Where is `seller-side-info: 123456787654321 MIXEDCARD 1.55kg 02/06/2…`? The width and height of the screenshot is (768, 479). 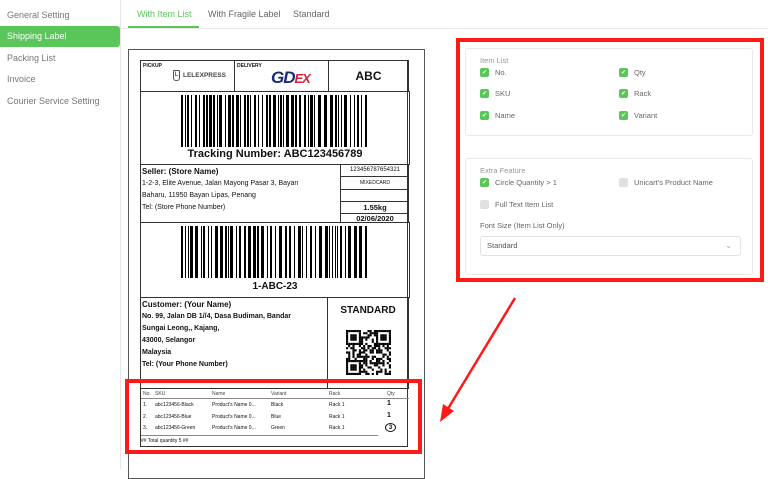 seller-side-info: 123456787654321 MIXEDCARD 1.55kg 02/06/2… is located at coordinates (374, 193).